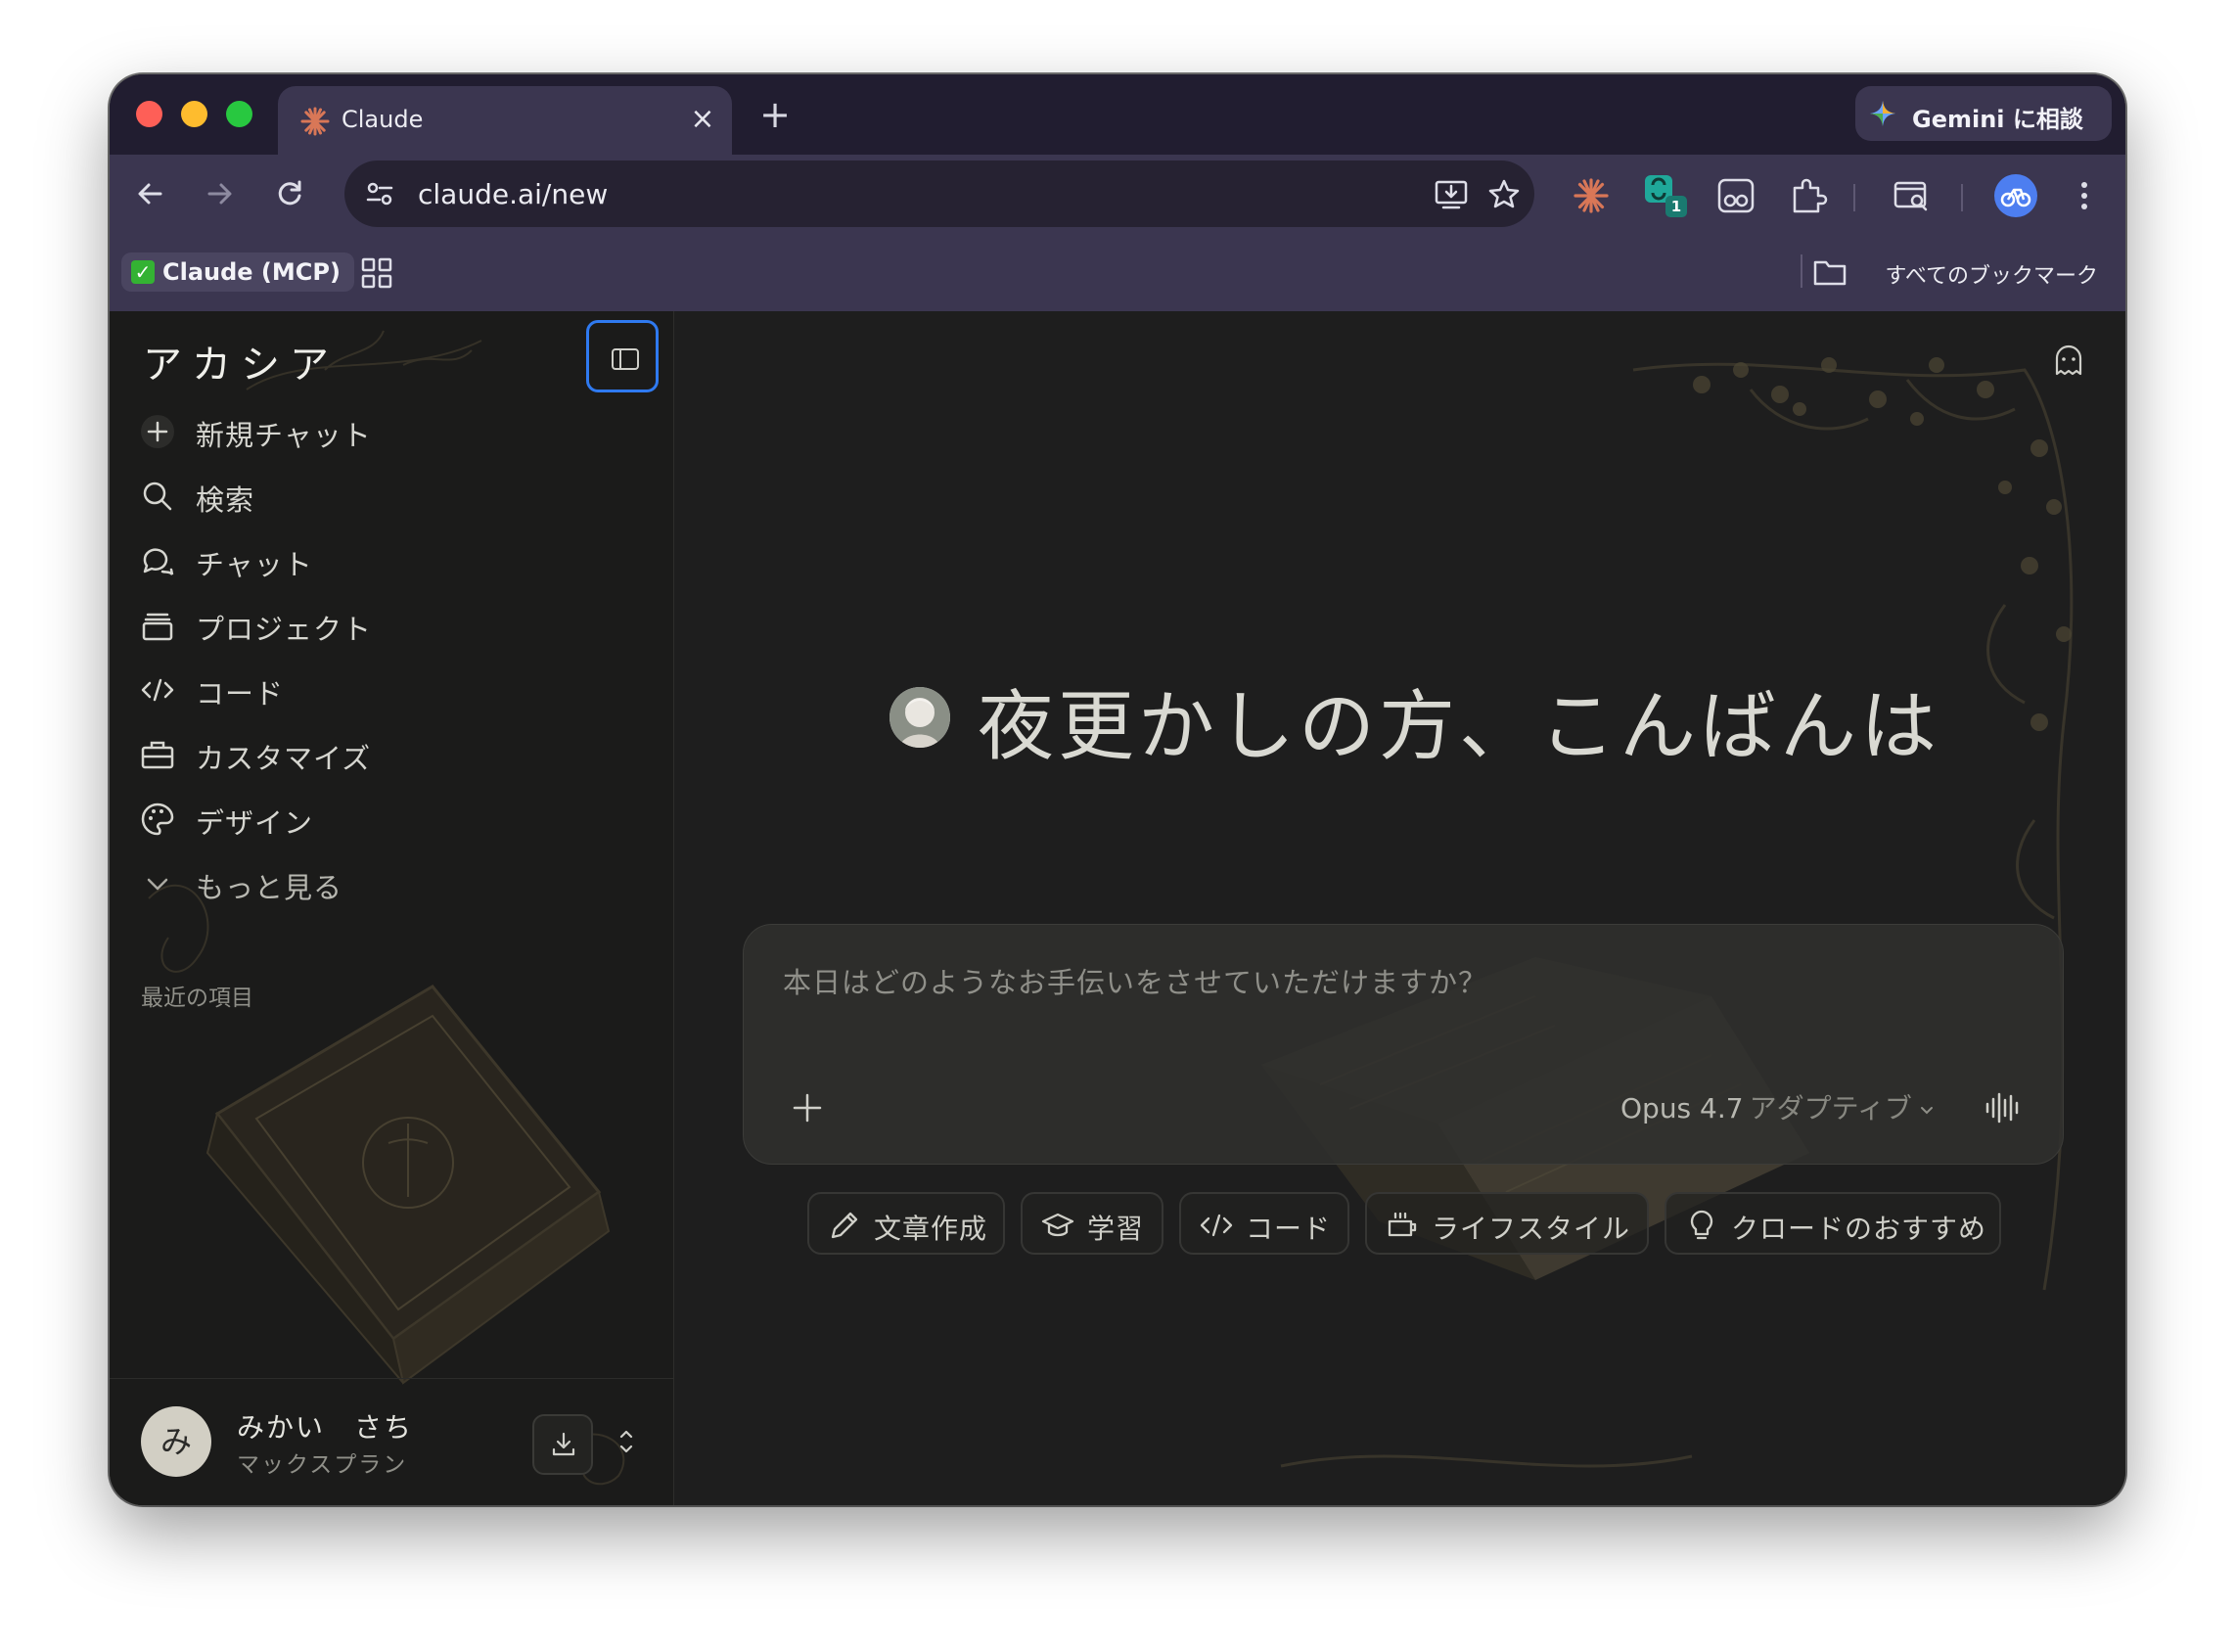 The image size is (2235, 1652). Describe the element at coordinates (149, 114) in the screenshot. I see `close-window-button` at that location.